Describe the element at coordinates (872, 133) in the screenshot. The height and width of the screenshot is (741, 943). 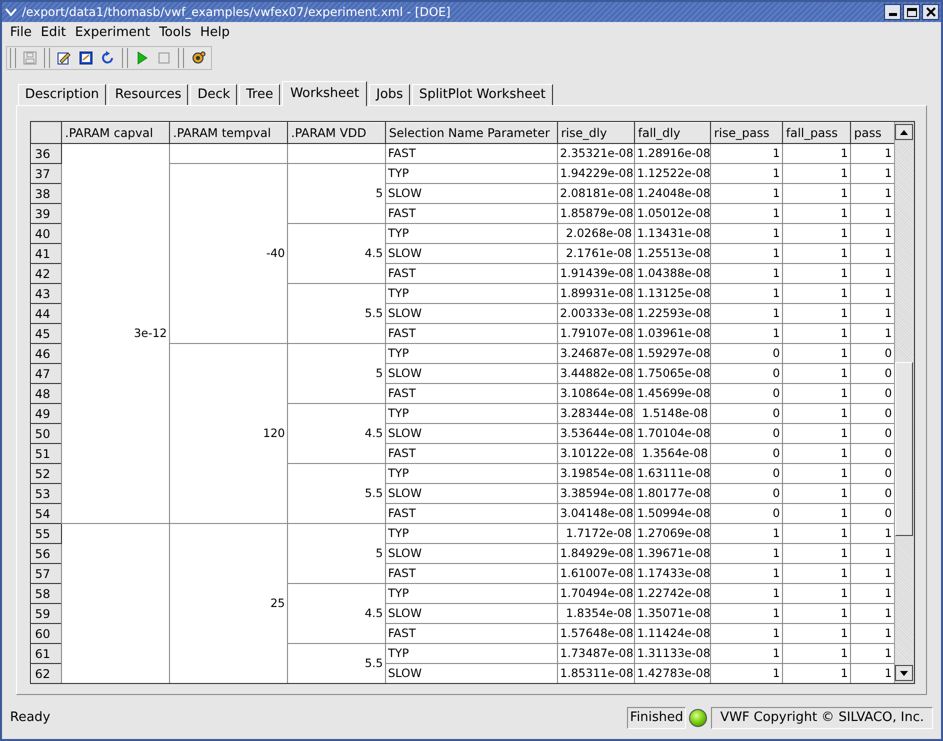
I see `column-header: pass` at that location.